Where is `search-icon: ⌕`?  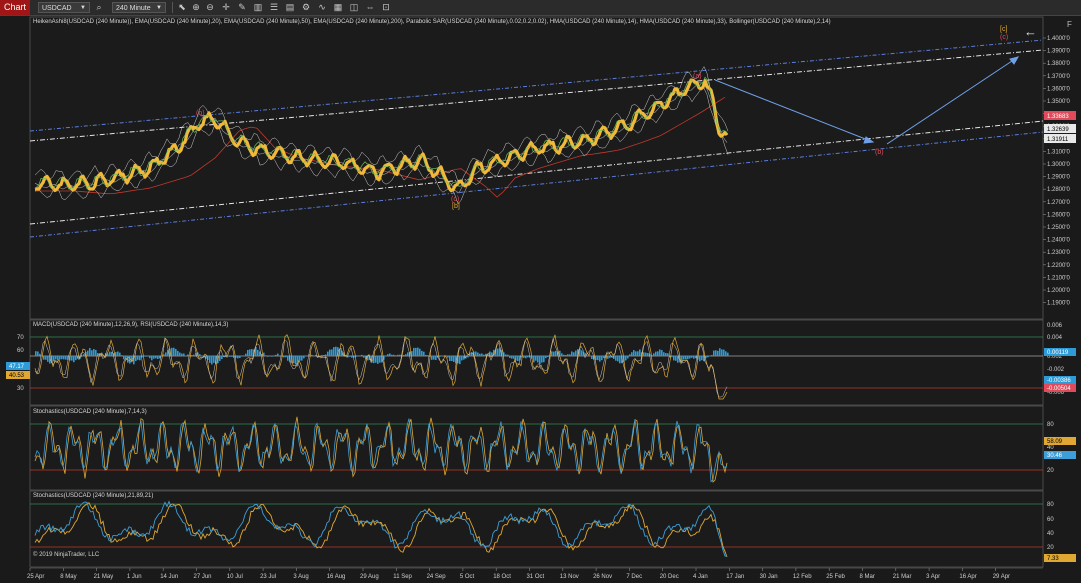 search-icon: ⌕ is located at coordinates (99, 7).